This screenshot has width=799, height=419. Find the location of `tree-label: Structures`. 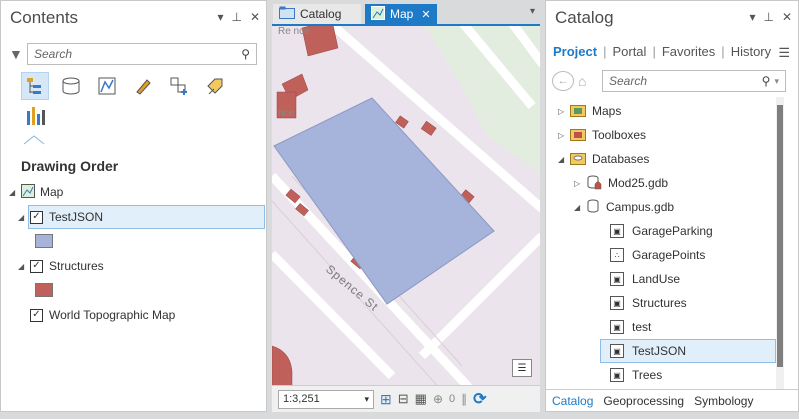

tree-label: Structures is located at coordinates (659, 303).